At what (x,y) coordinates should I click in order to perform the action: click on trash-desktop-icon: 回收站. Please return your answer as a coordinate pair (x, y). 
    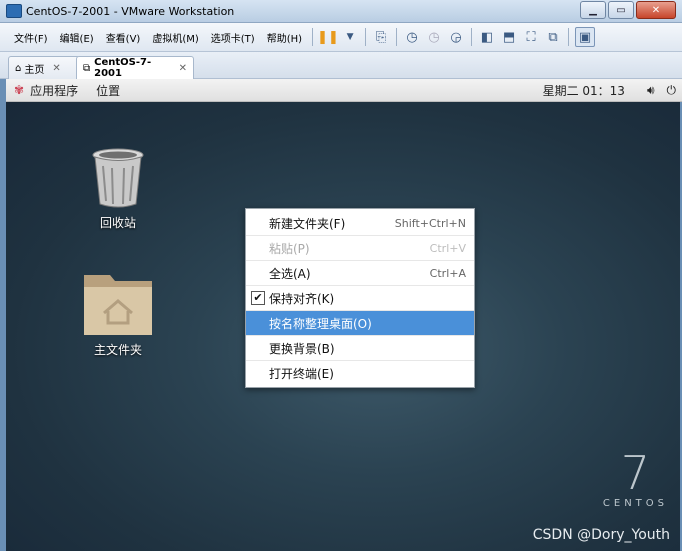
    Looking at the image, I should click on (118, 188).